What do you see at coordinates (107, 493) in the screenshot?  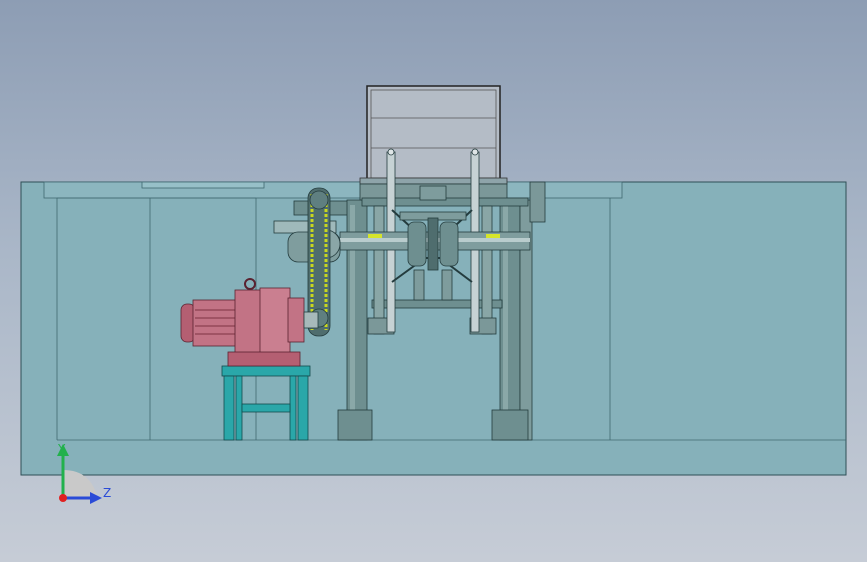 I see `z-axis-label: Z` at bounding box center [107, 493].